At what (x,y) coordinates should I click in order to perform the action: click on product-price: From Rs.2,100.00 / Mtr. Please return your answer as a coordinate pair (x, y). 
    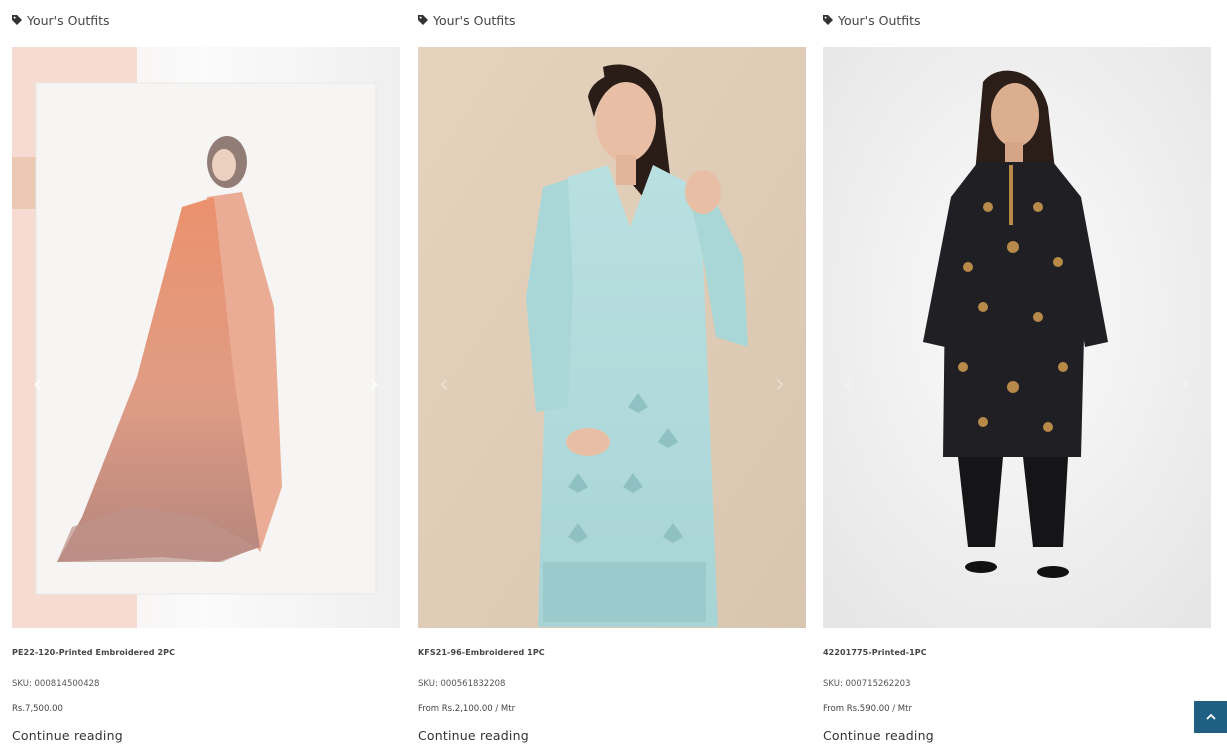
    Looking at the image, I should click on (467, 709).